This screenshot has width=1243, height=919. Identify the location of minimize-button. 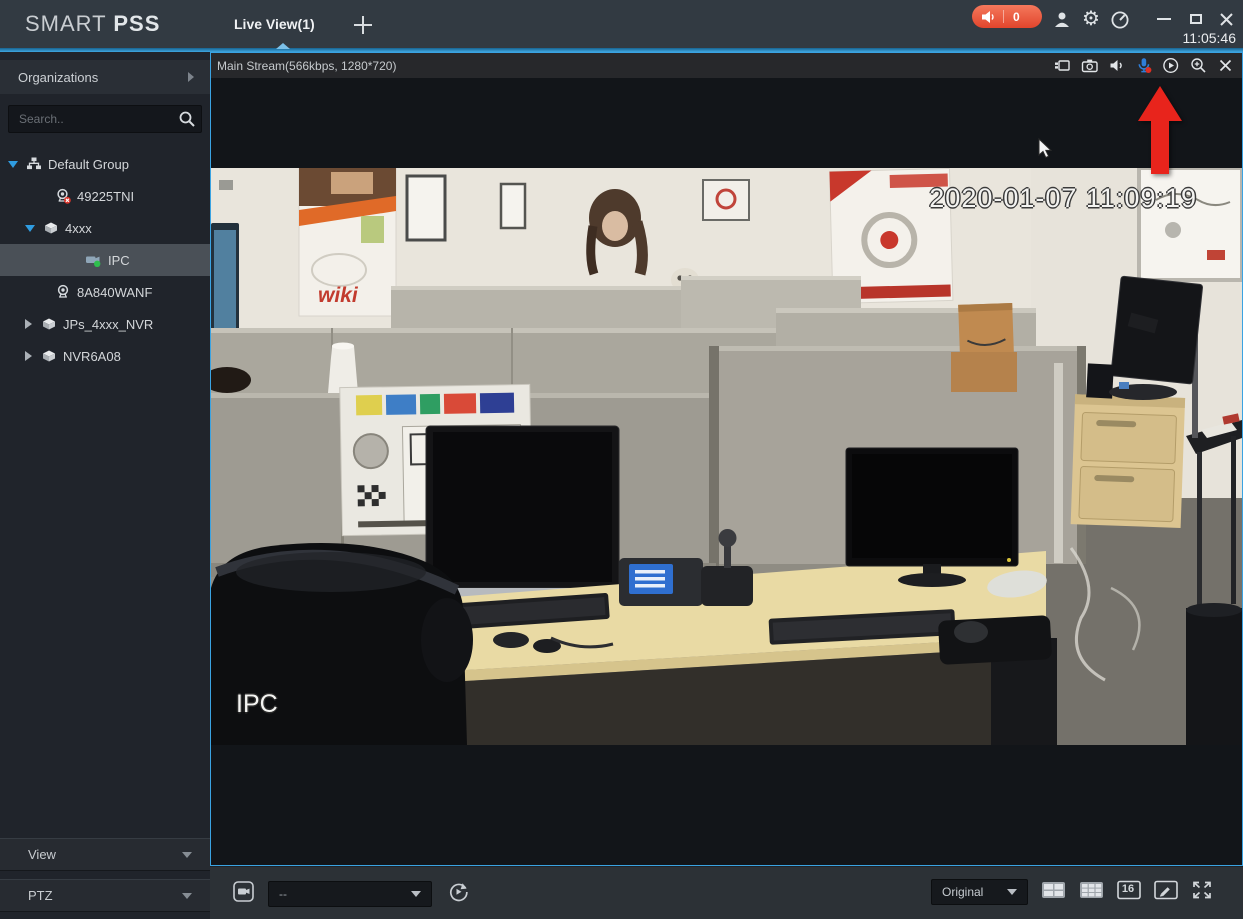
(1164, 19).